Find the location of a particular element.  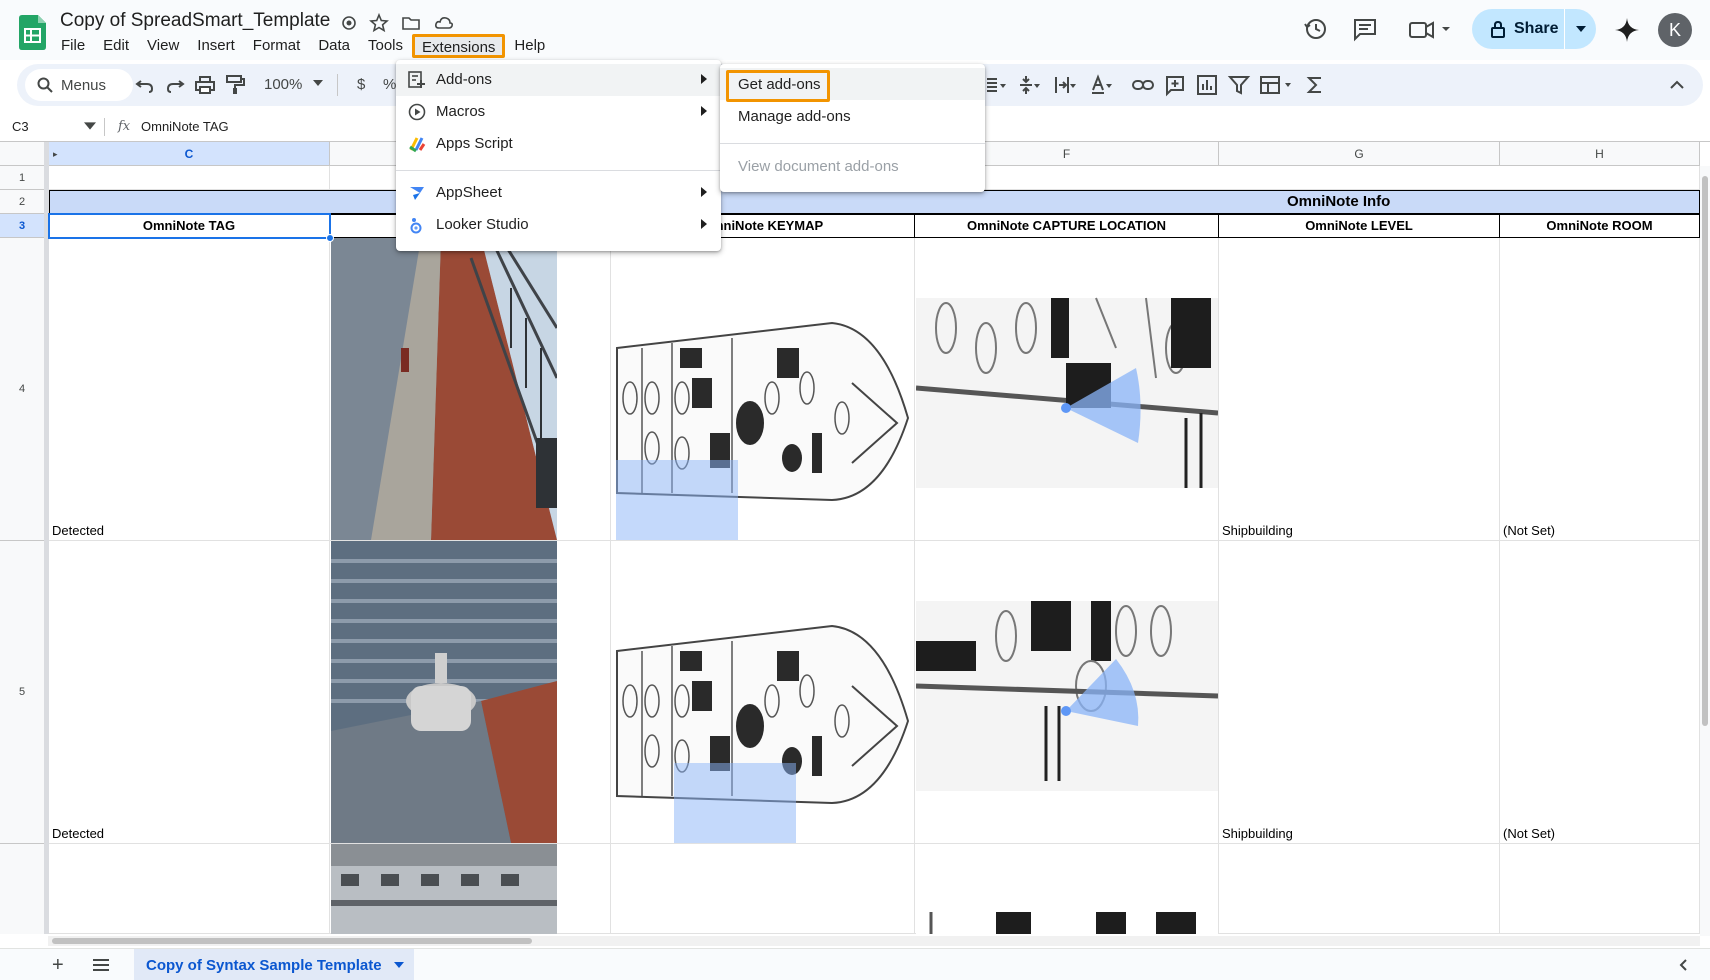

insert-chart-icon is located at coordinates (1207, 85).